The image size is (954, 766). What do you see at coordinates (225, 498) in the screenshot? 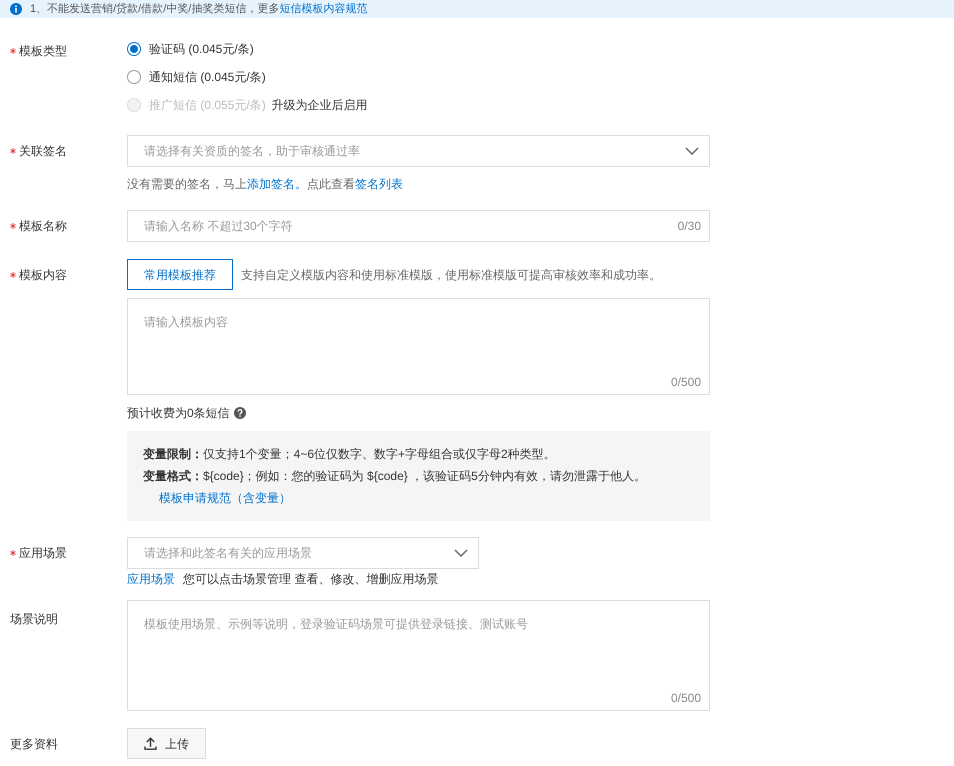
I see `rules-link: 模板申请规范（含变量）` at bounding box center [225, 498].